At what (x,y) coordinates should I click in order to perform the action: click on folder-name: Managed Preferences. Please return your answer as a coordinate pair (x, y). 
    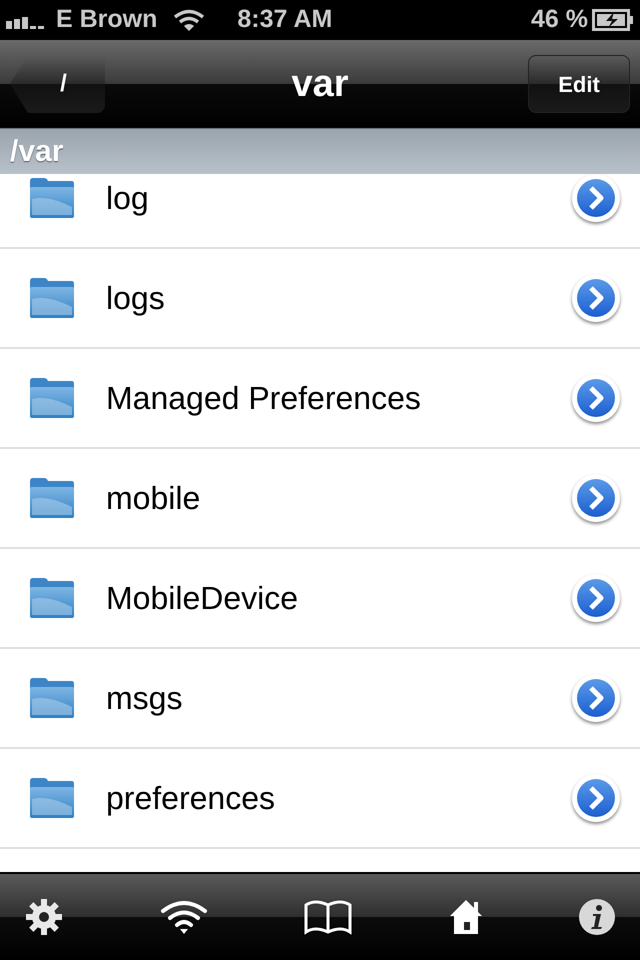
    Looking at the image, I should click on (263, 398).